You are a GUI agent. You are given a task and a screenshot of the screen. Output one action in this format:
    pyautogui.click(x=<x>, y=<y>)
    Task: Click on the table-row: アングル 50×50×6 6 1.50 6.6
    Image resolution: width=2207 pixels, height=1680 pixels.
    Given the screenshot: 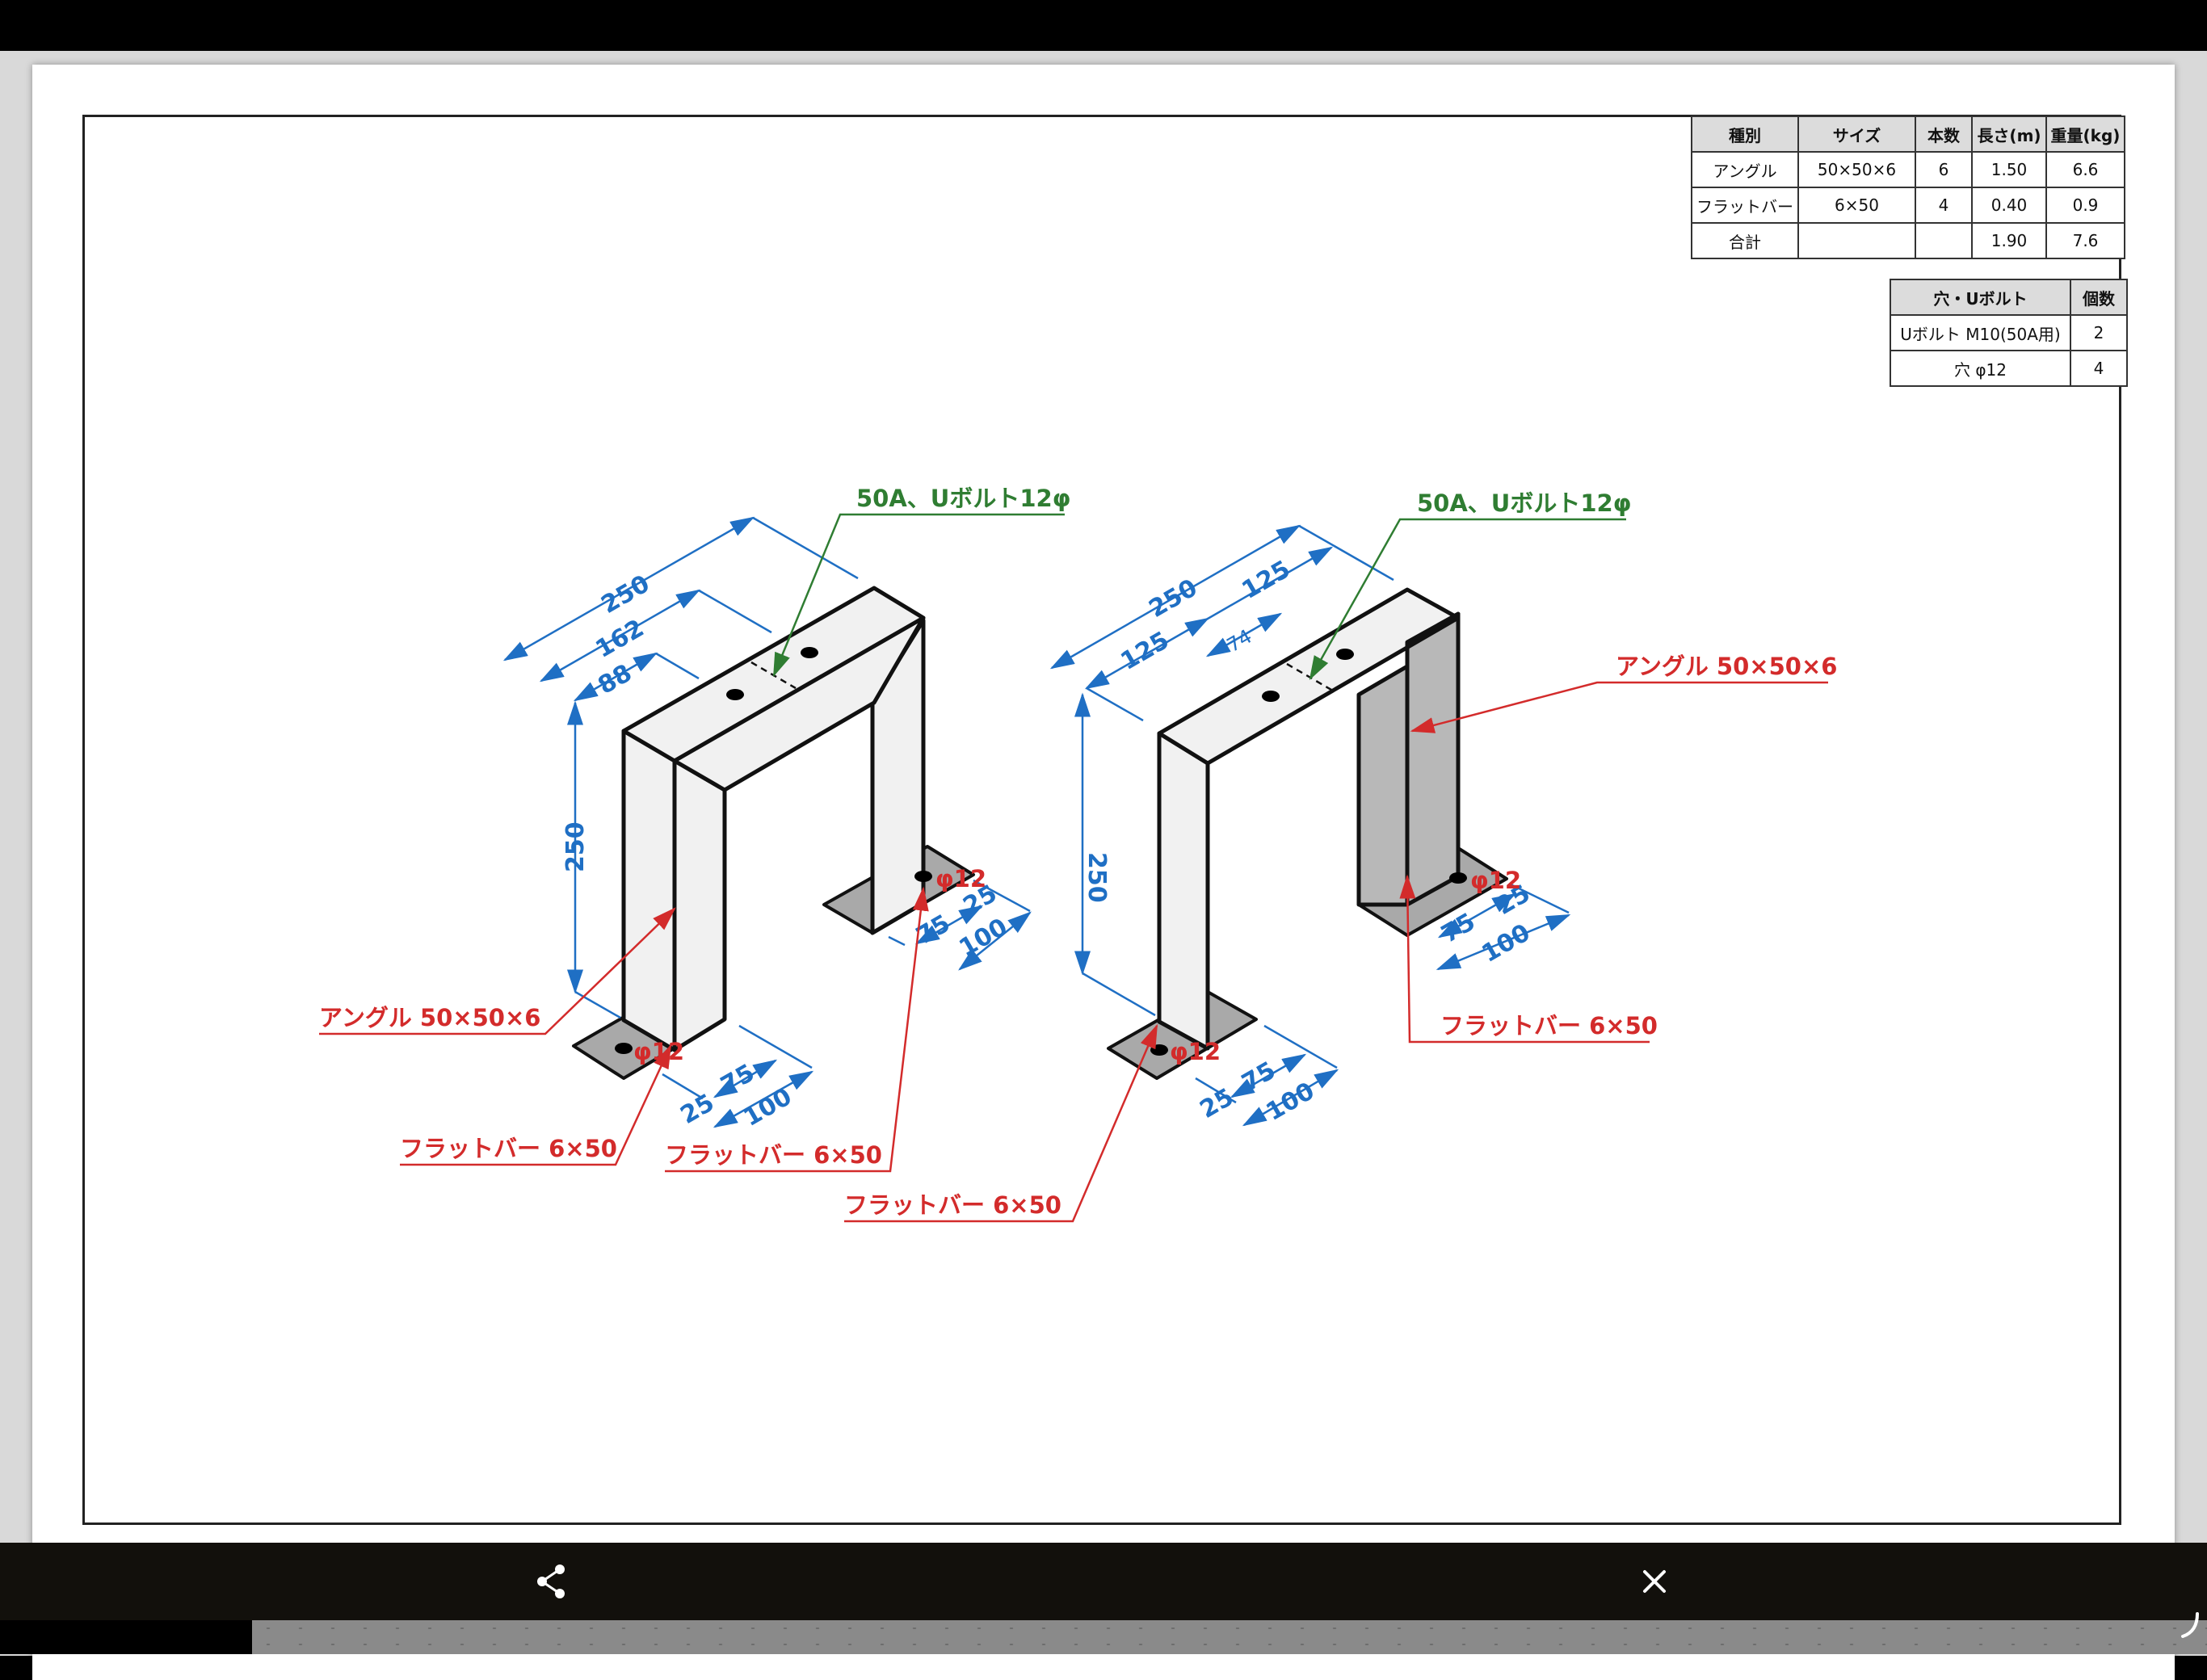 What is the action you would take?
    pyautogui.click(x=1908, y=169)
    